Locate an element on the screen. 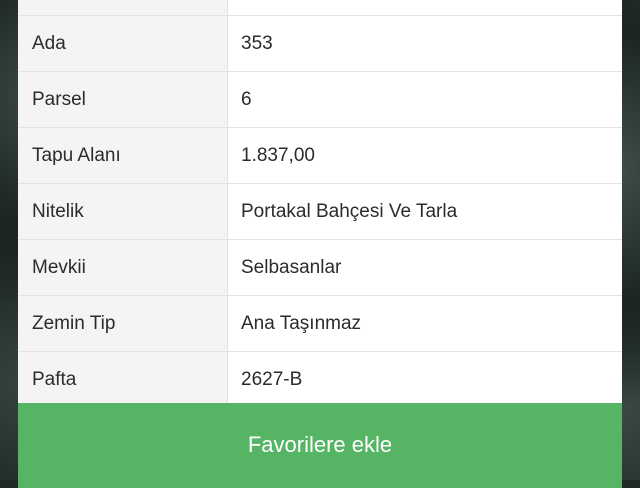 This screenshot has width=640, height=488. table-row-nitelik: Nitelik Portakal Bahçesi Ve Tarla is located at coordinates (320, 212).